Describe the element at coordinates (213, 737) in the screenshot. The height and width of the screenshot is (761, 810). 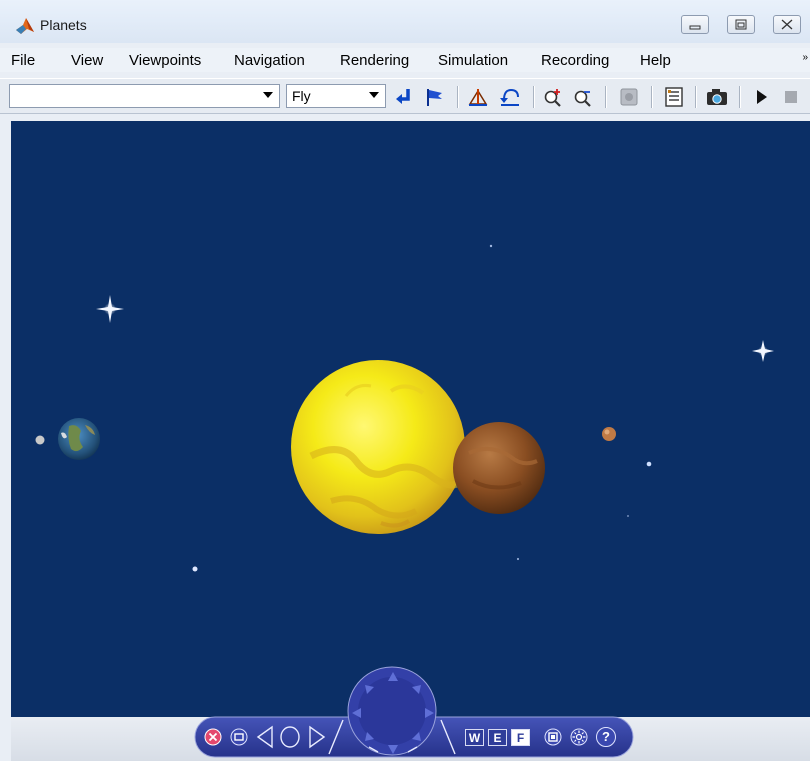
I see `exit-navigation-icon` at that location.